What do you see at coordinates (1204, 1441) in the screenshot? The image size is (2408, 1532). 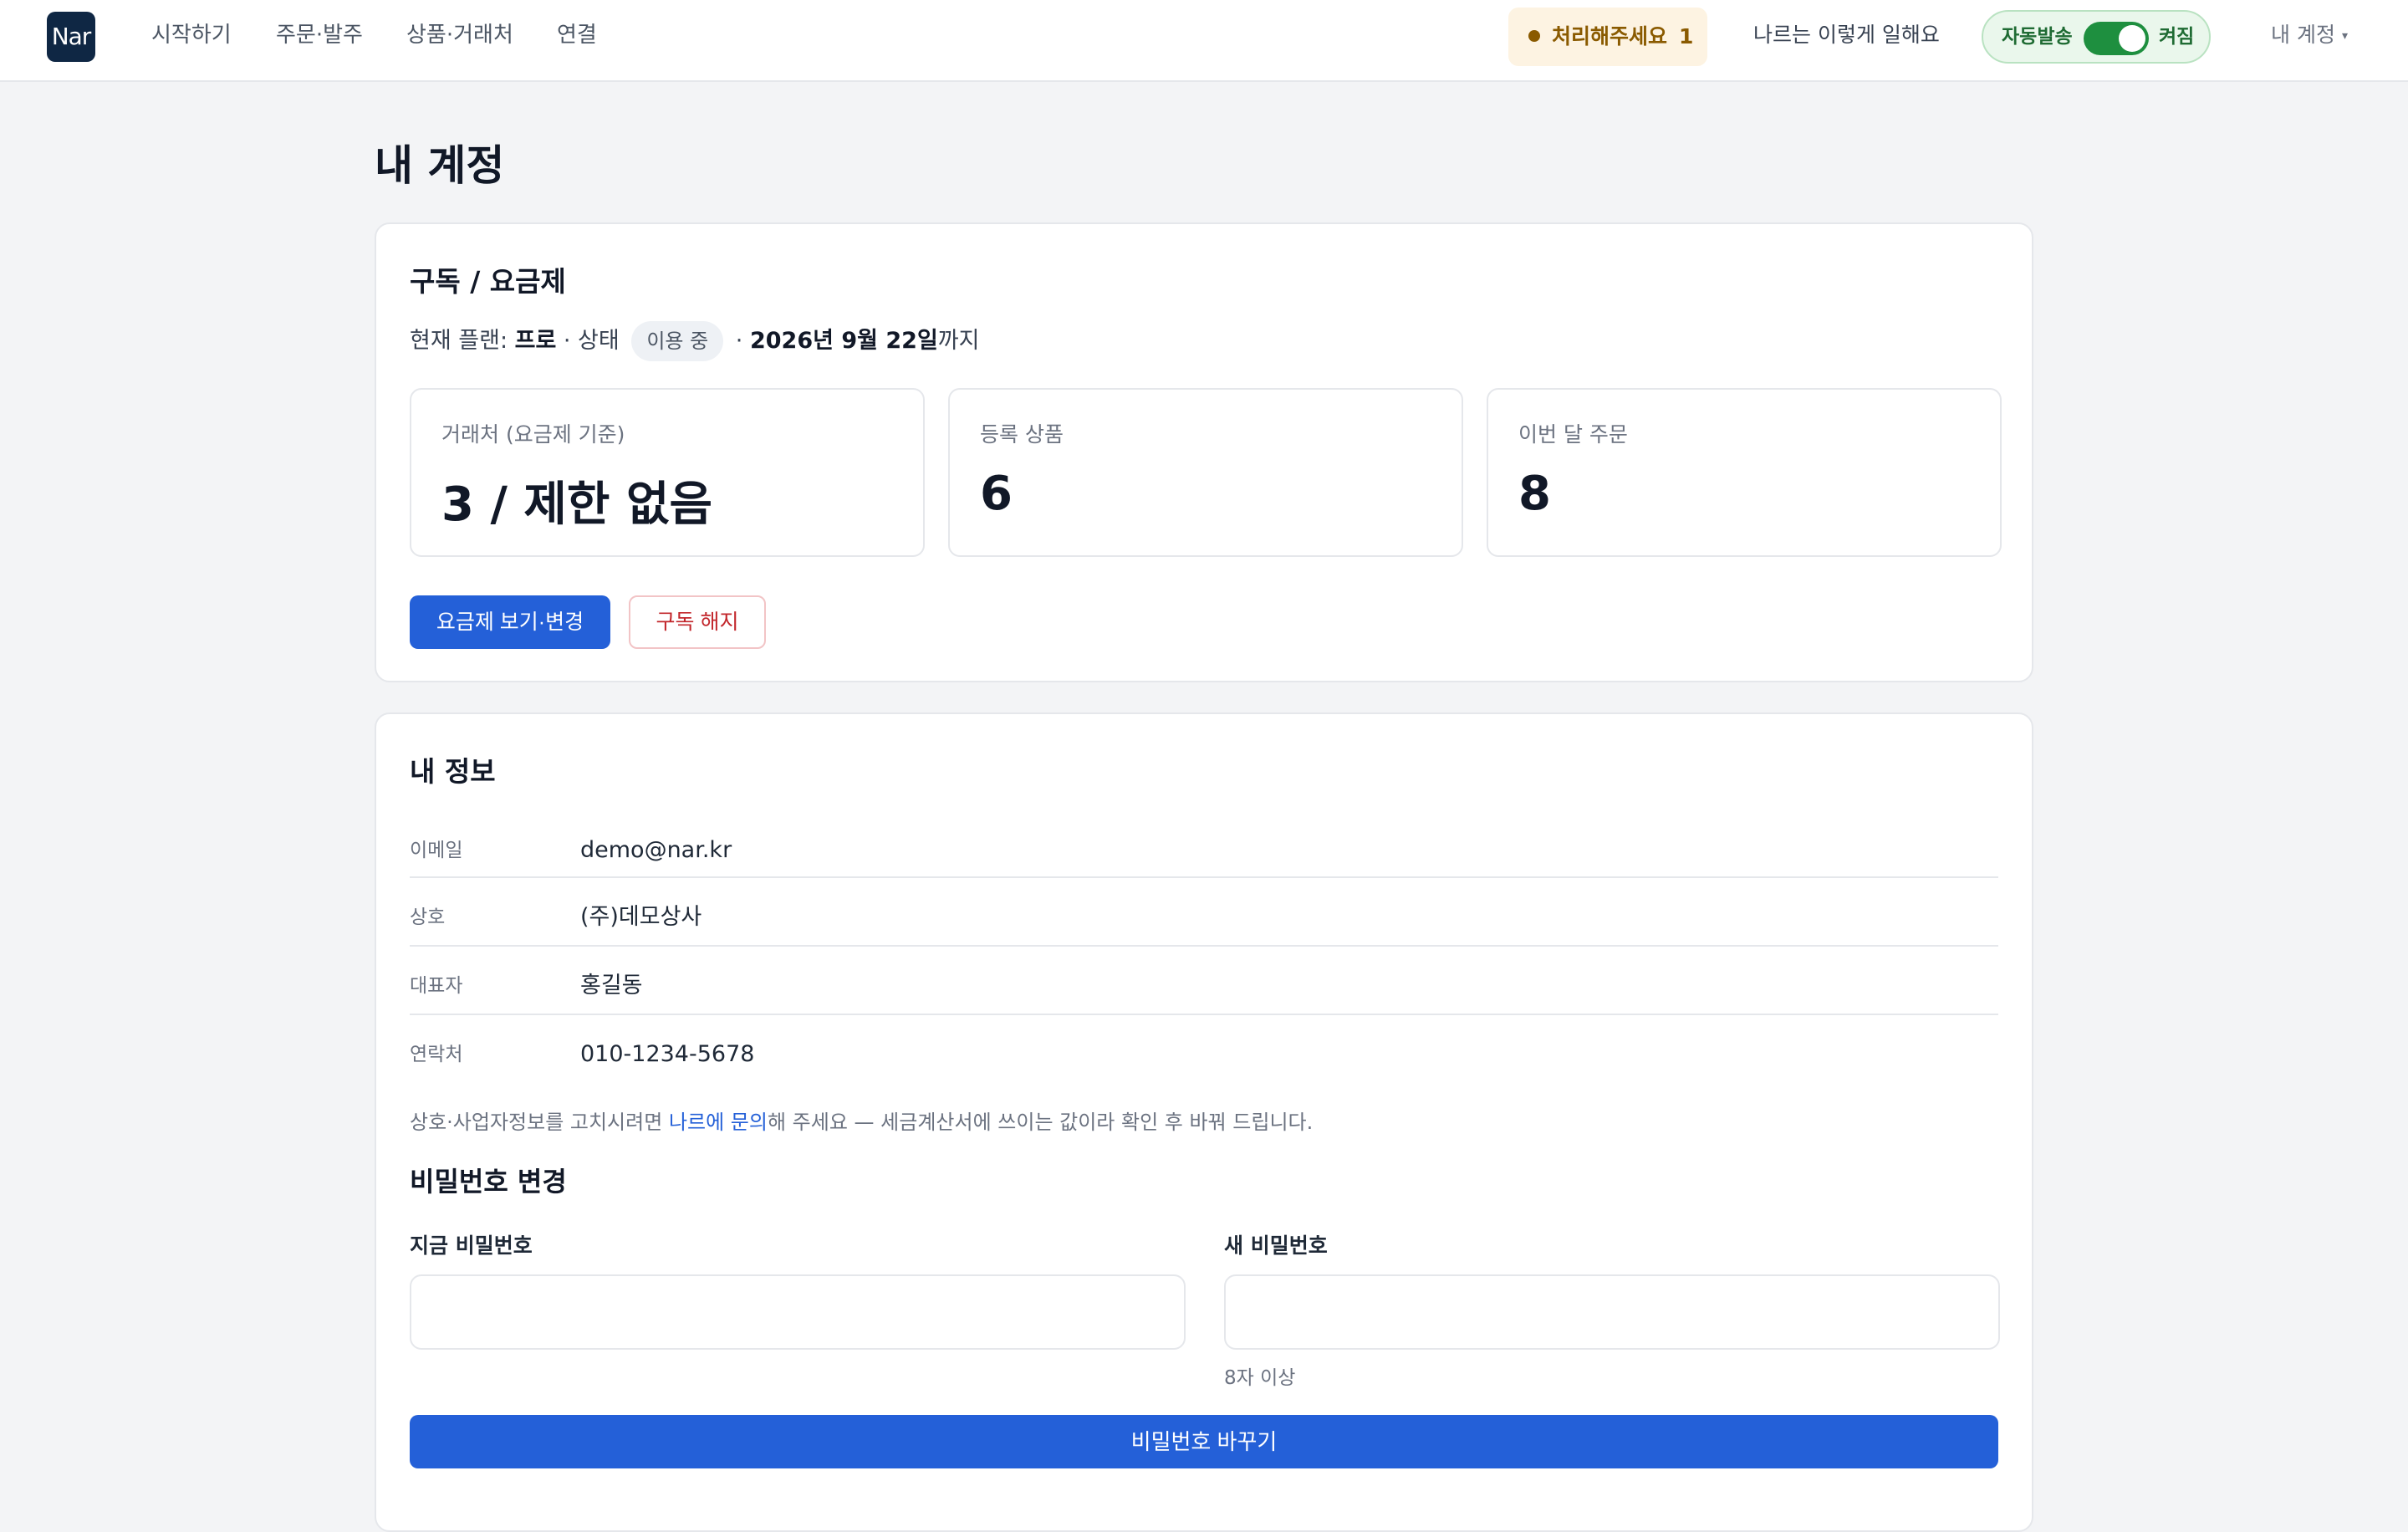 I see `change-password-button: 비밀번호 바꾸기` at bounding box center [1204, 1441].